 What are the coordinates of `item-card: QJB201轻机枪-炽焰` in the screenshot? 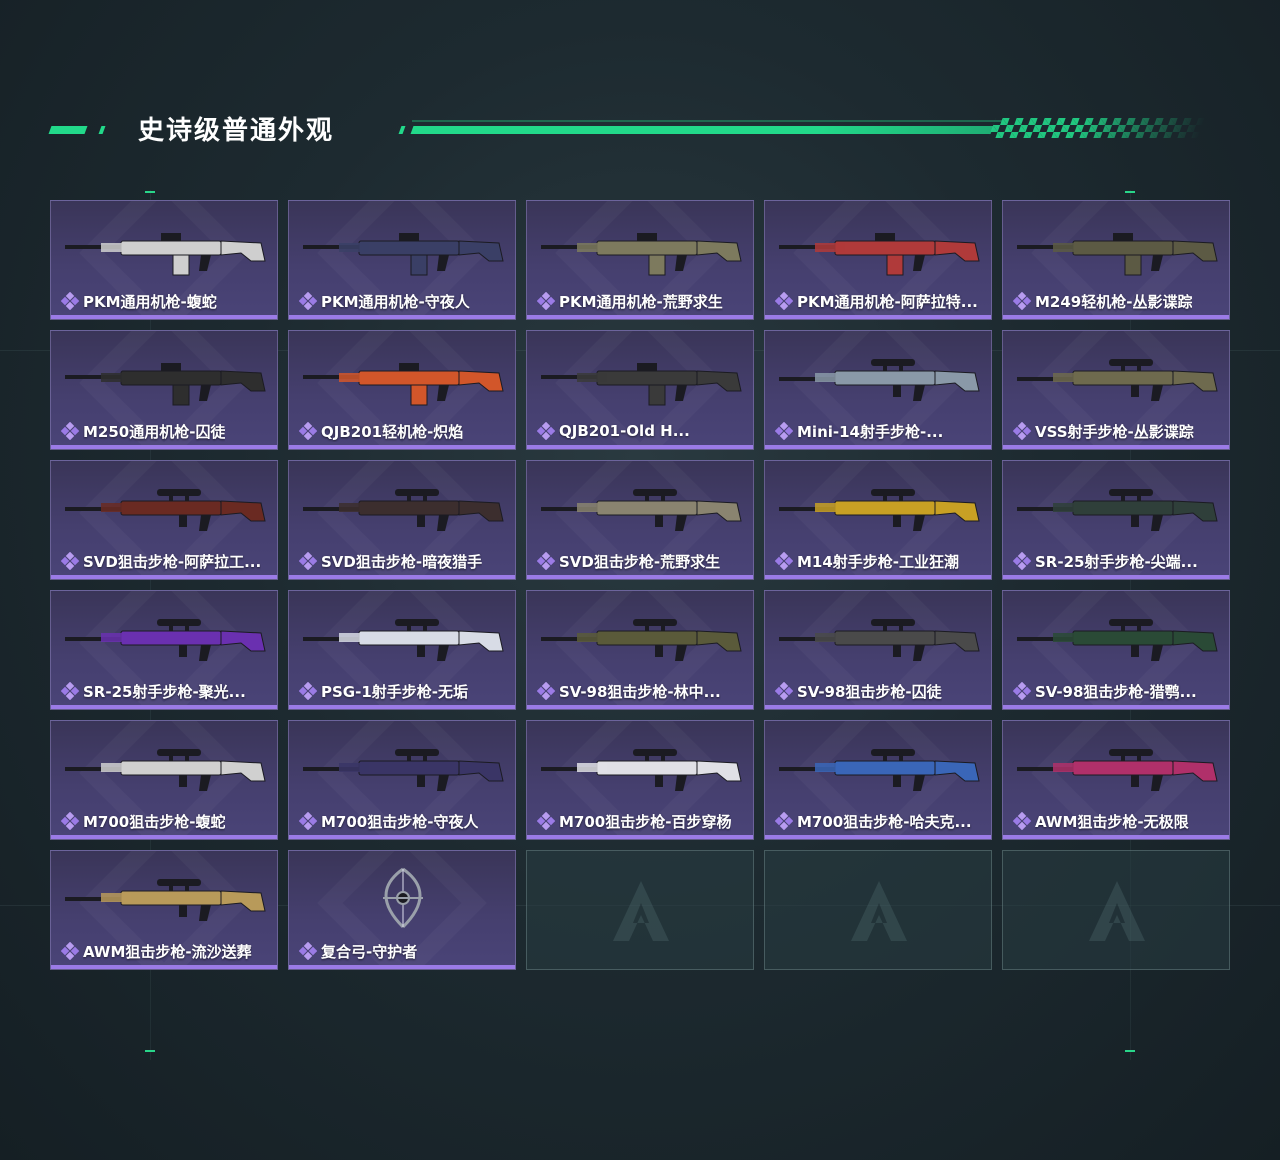 It's located at (402, 390).